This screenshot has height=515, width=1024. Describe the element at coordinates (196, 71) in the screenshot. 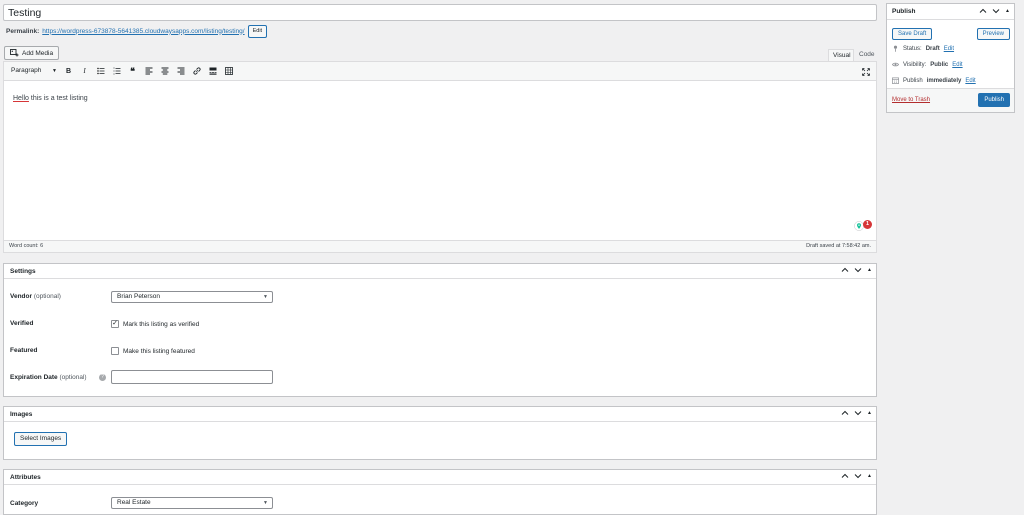

I see `link-icon` at that location.